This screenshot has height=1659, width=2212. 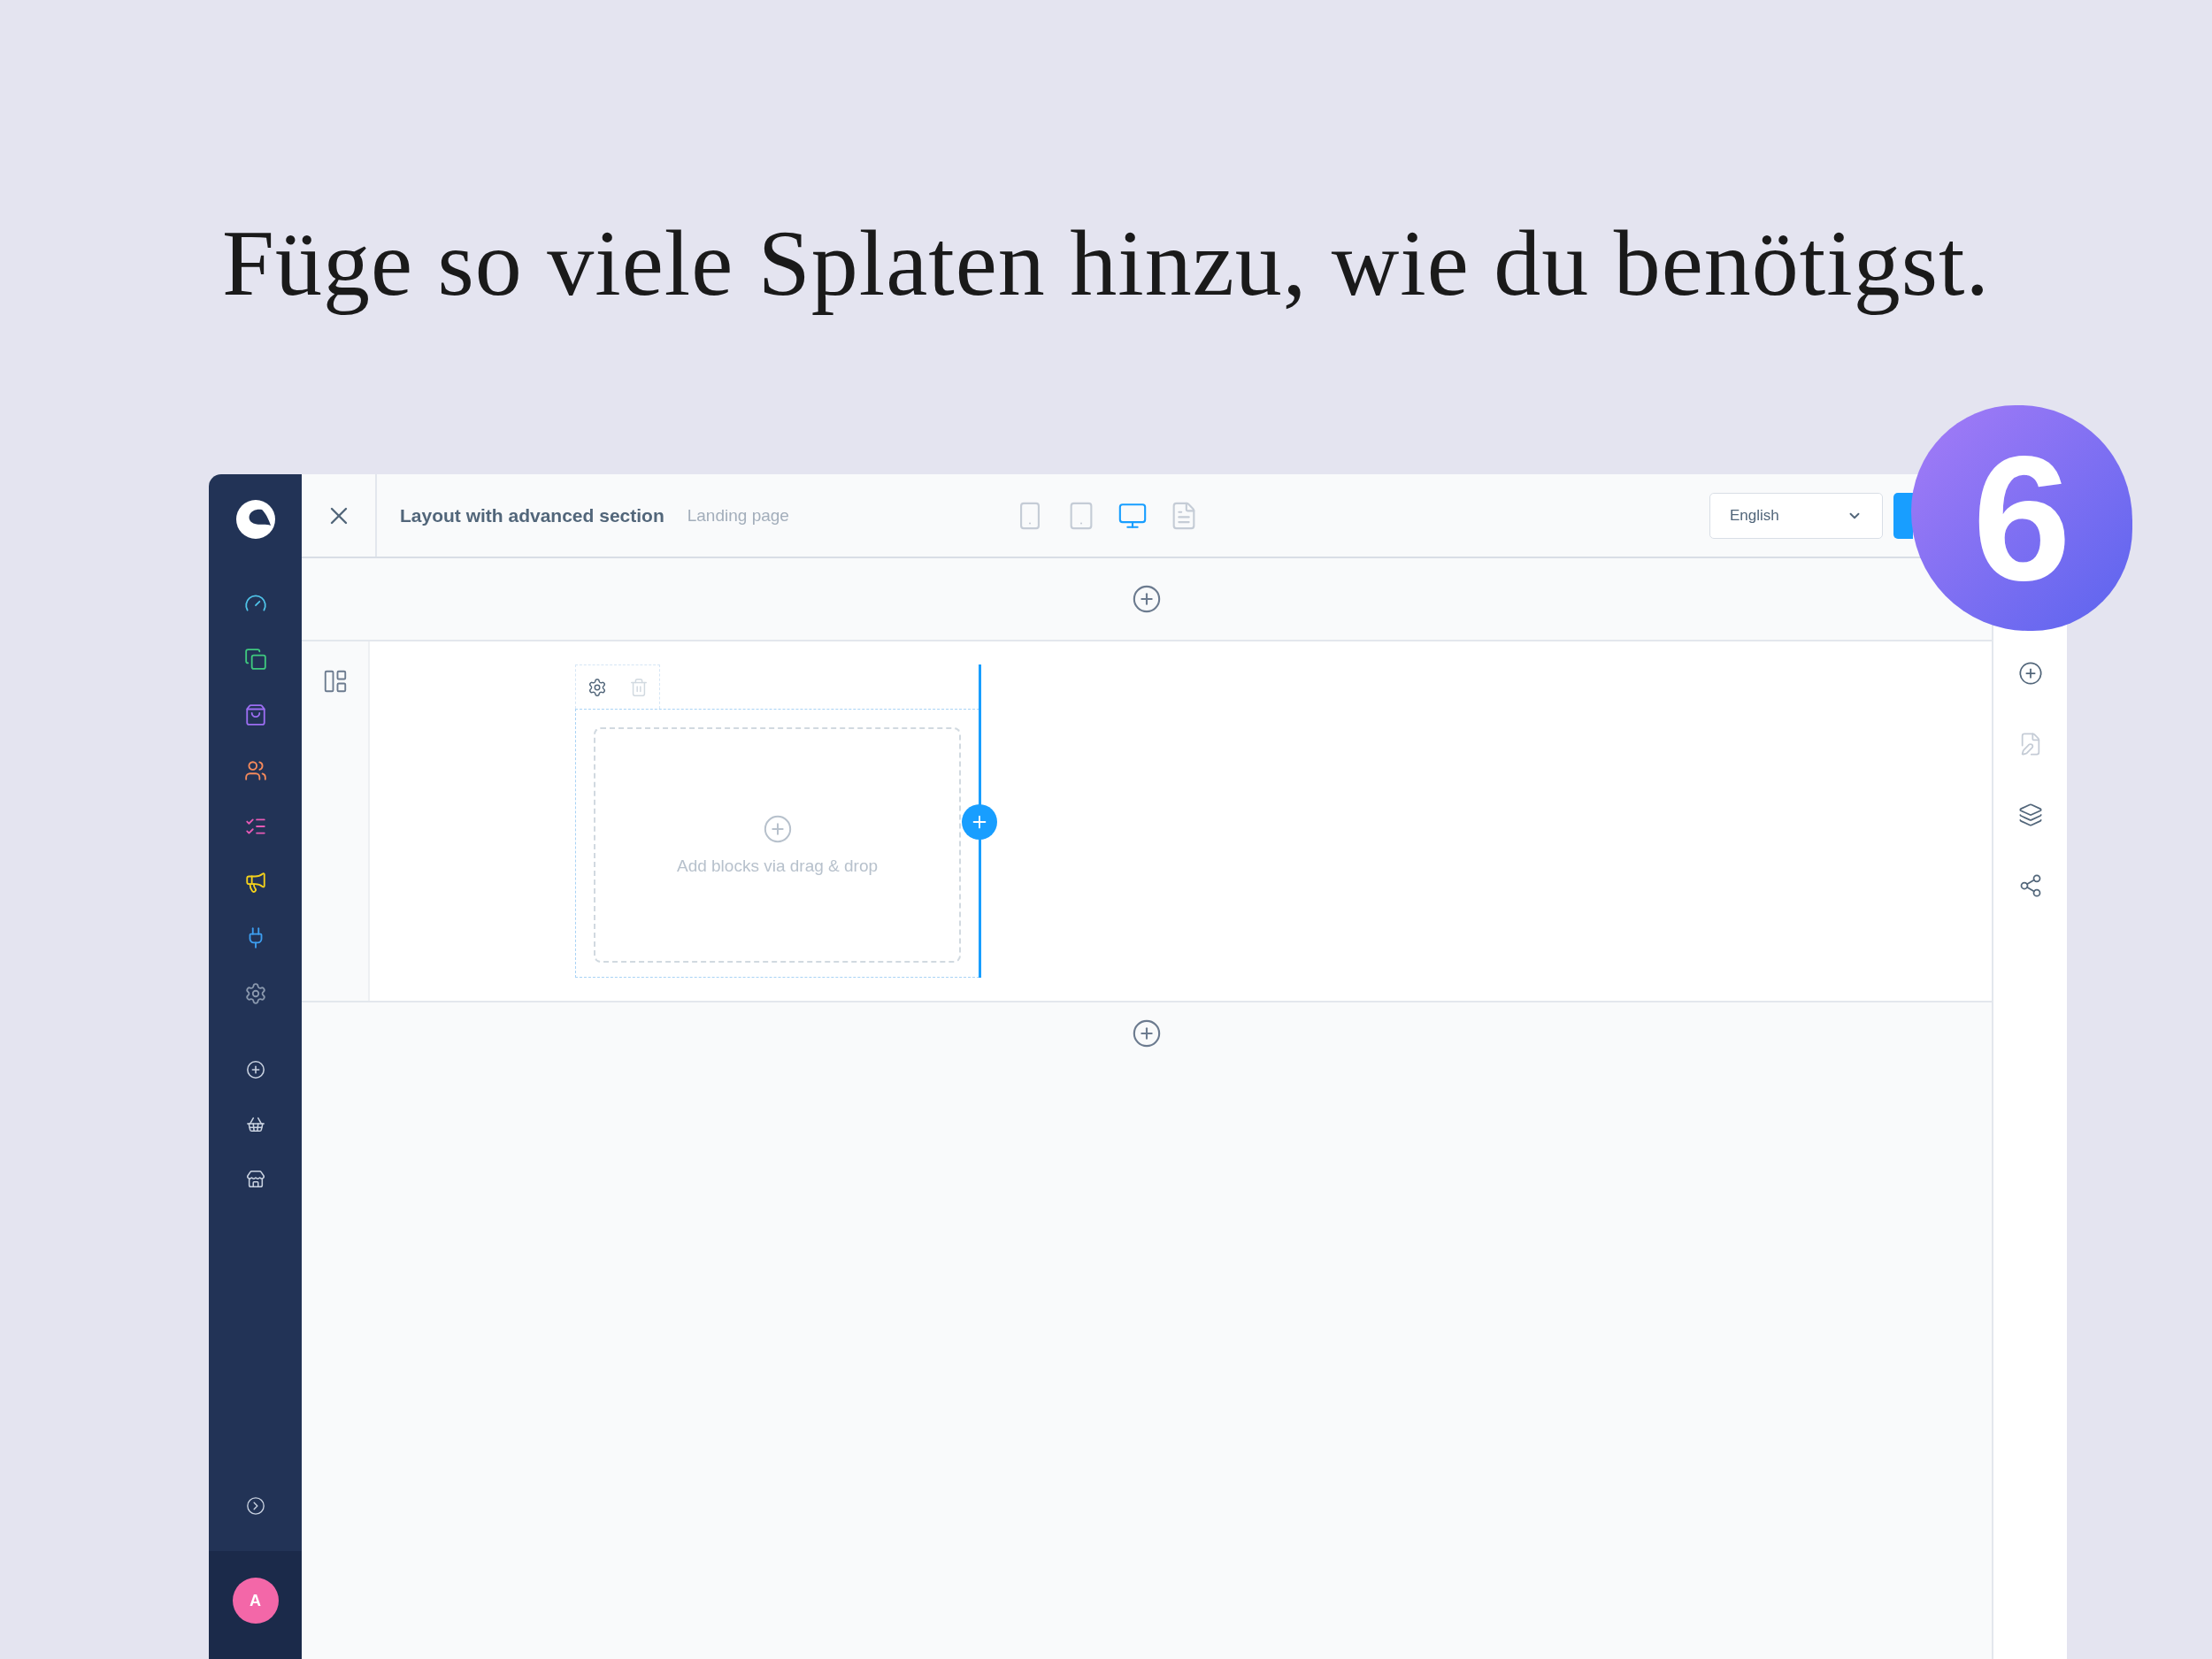 I want to click on plus-icon, so click(x=778, y=829).